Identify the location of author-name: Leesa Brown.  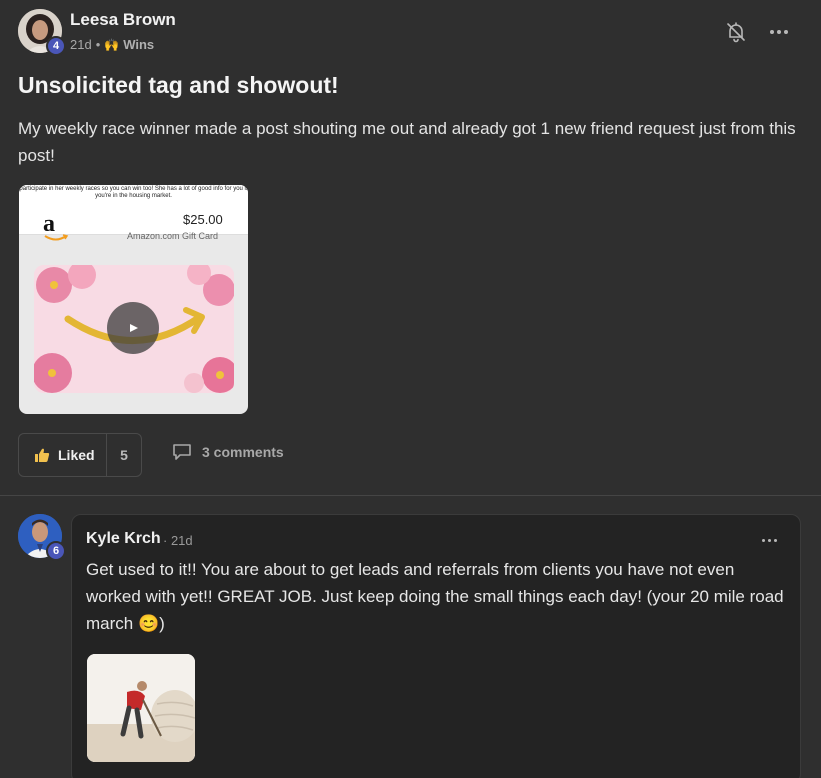
(123, 20).